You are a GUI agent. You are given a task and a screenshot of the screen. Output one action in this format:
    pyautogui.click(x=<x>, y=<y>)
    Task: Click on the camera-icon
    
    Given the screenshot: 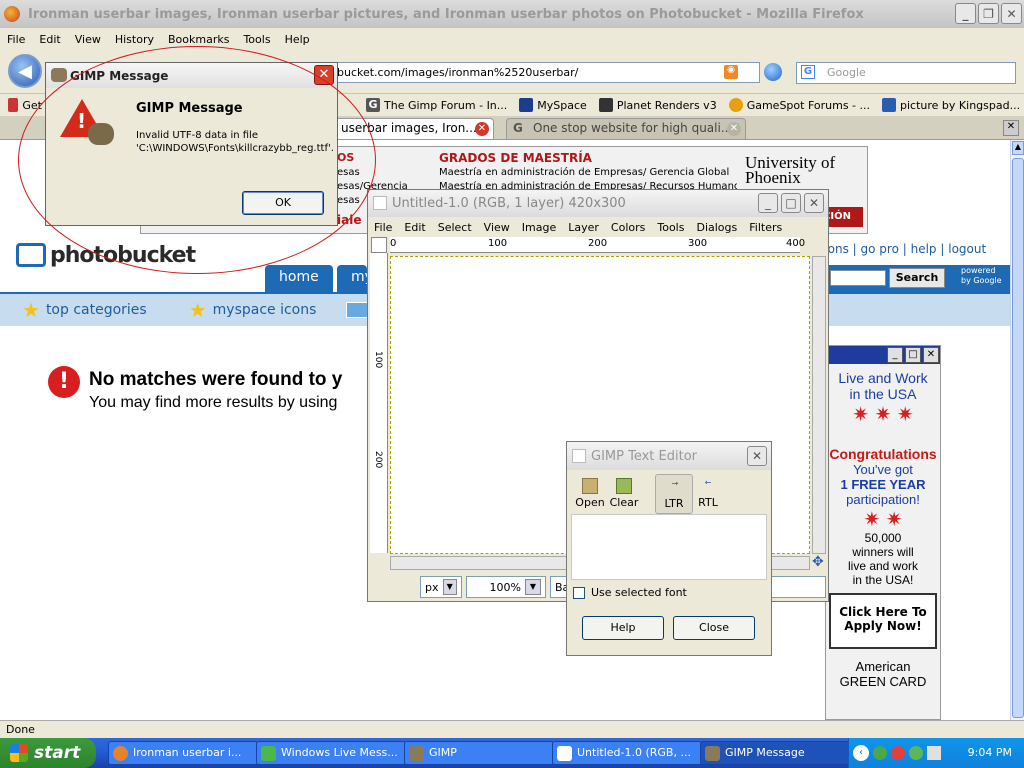 What is the action you would take?
    pyautogui.click(x=31, y=255)
    